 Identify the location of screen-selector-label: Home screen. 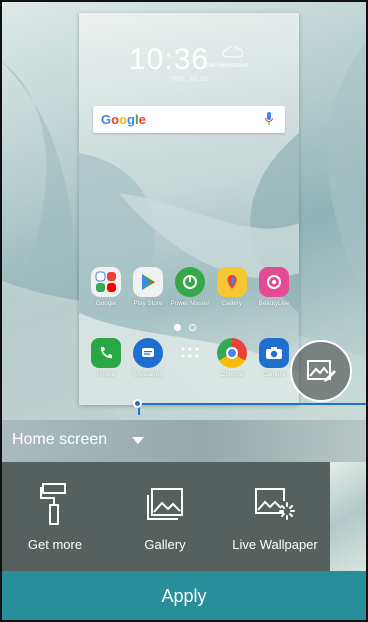
(60, 439).